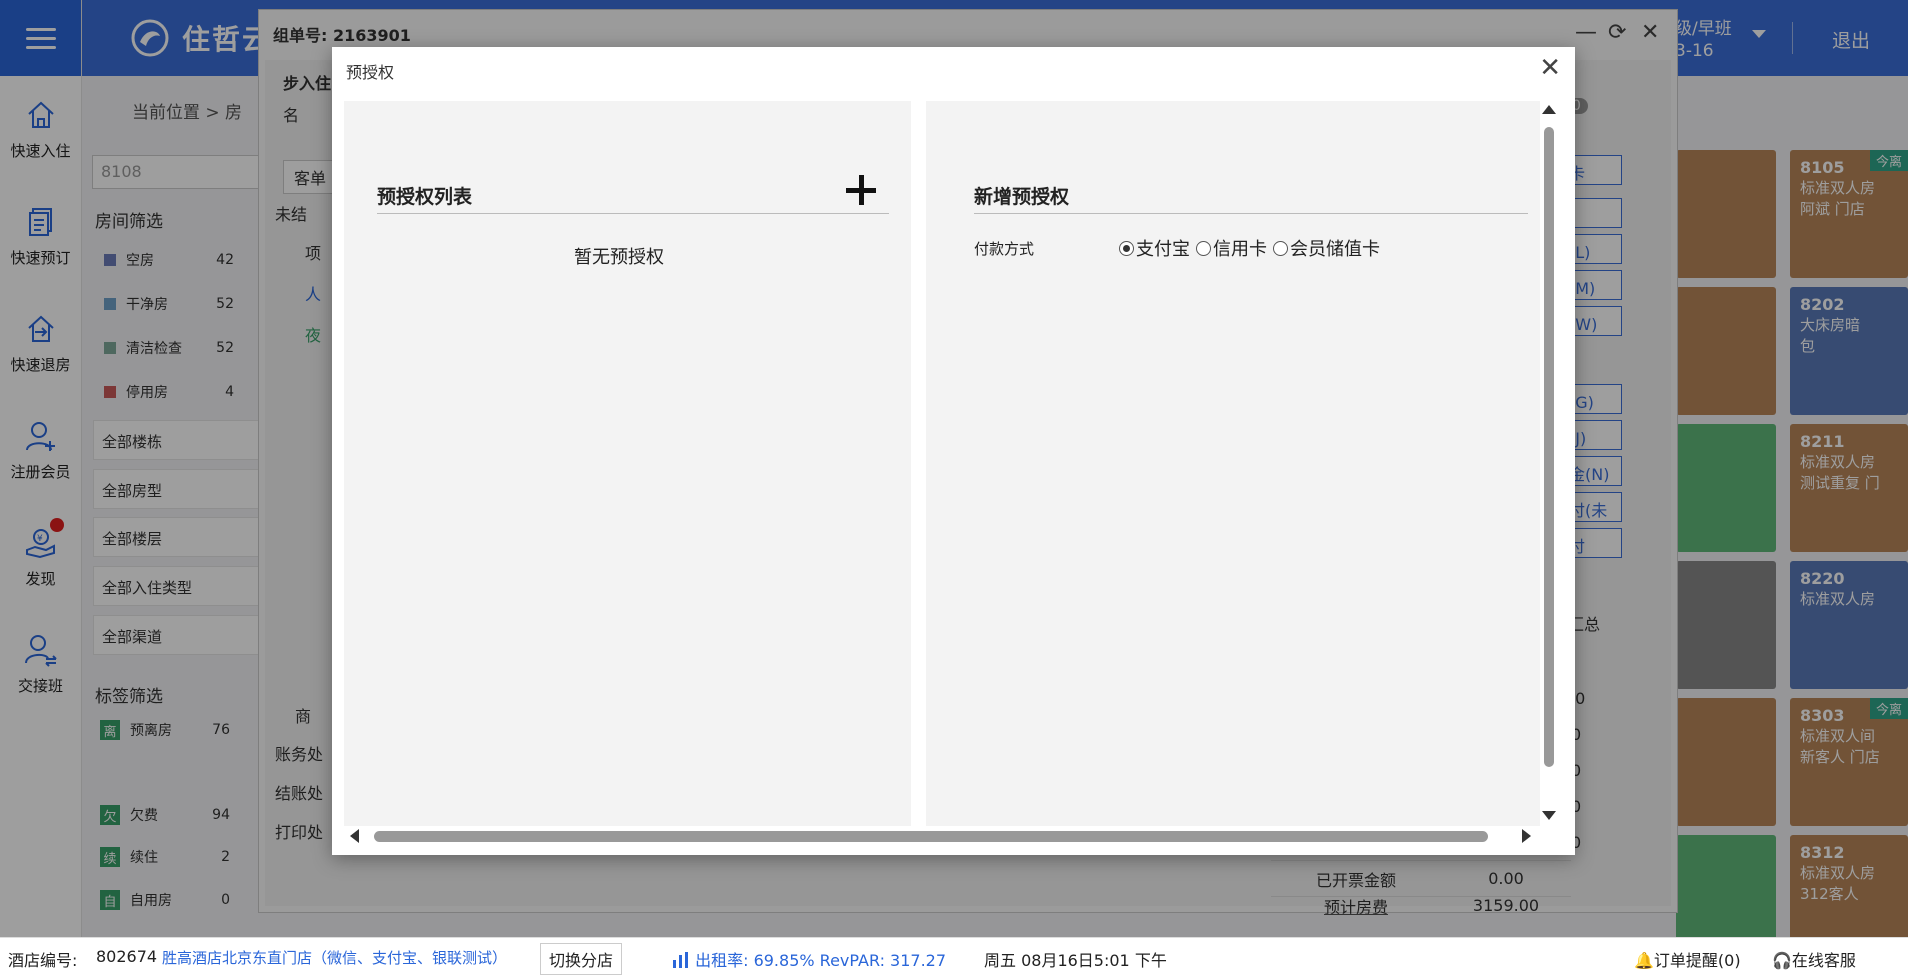 The image size is (1908, 975). I want to click on preauth-list-title: 预授权列表, so click(425, 197).